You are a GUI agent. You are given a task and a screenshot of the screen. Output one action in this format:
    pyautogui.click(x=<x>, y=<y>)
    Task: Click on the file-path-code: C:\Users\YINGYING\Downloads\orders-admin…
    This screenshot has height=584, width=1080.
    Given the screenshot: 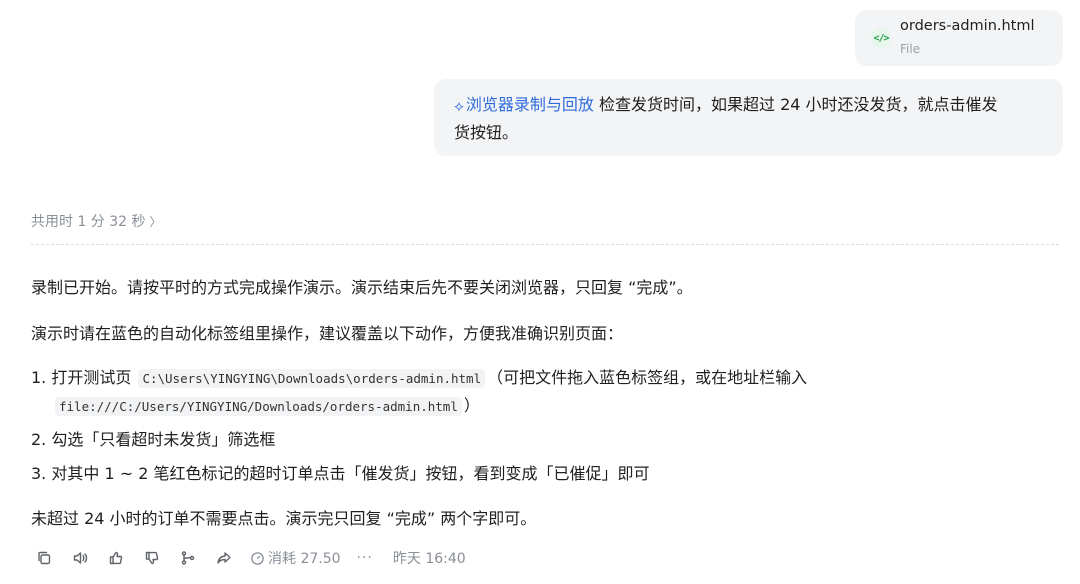 What is the action you would take?
    pyautogui.click(x=312, y=378)
    